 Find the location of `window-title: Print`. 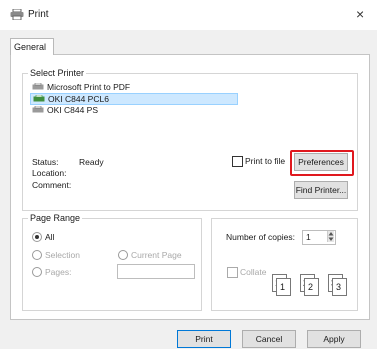

window-title: Print is located at coordinates (38, 14).